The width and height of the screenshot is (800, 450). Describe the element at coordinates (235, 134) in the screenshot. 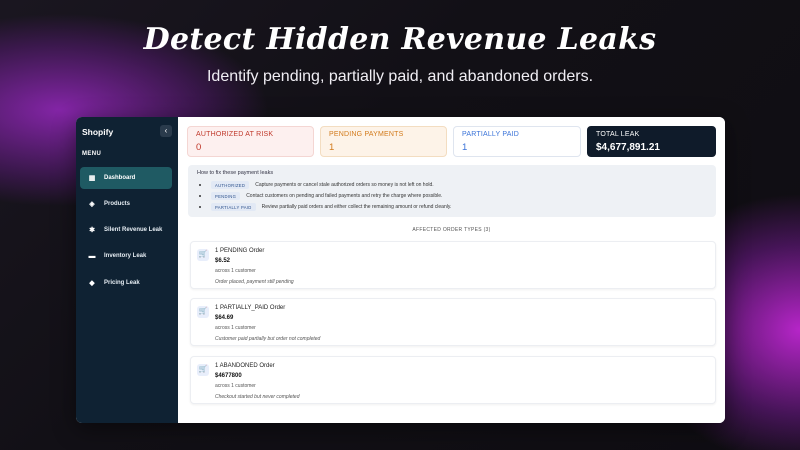

I see `stat-label: AUTHORIZED AT RISK` at that location.